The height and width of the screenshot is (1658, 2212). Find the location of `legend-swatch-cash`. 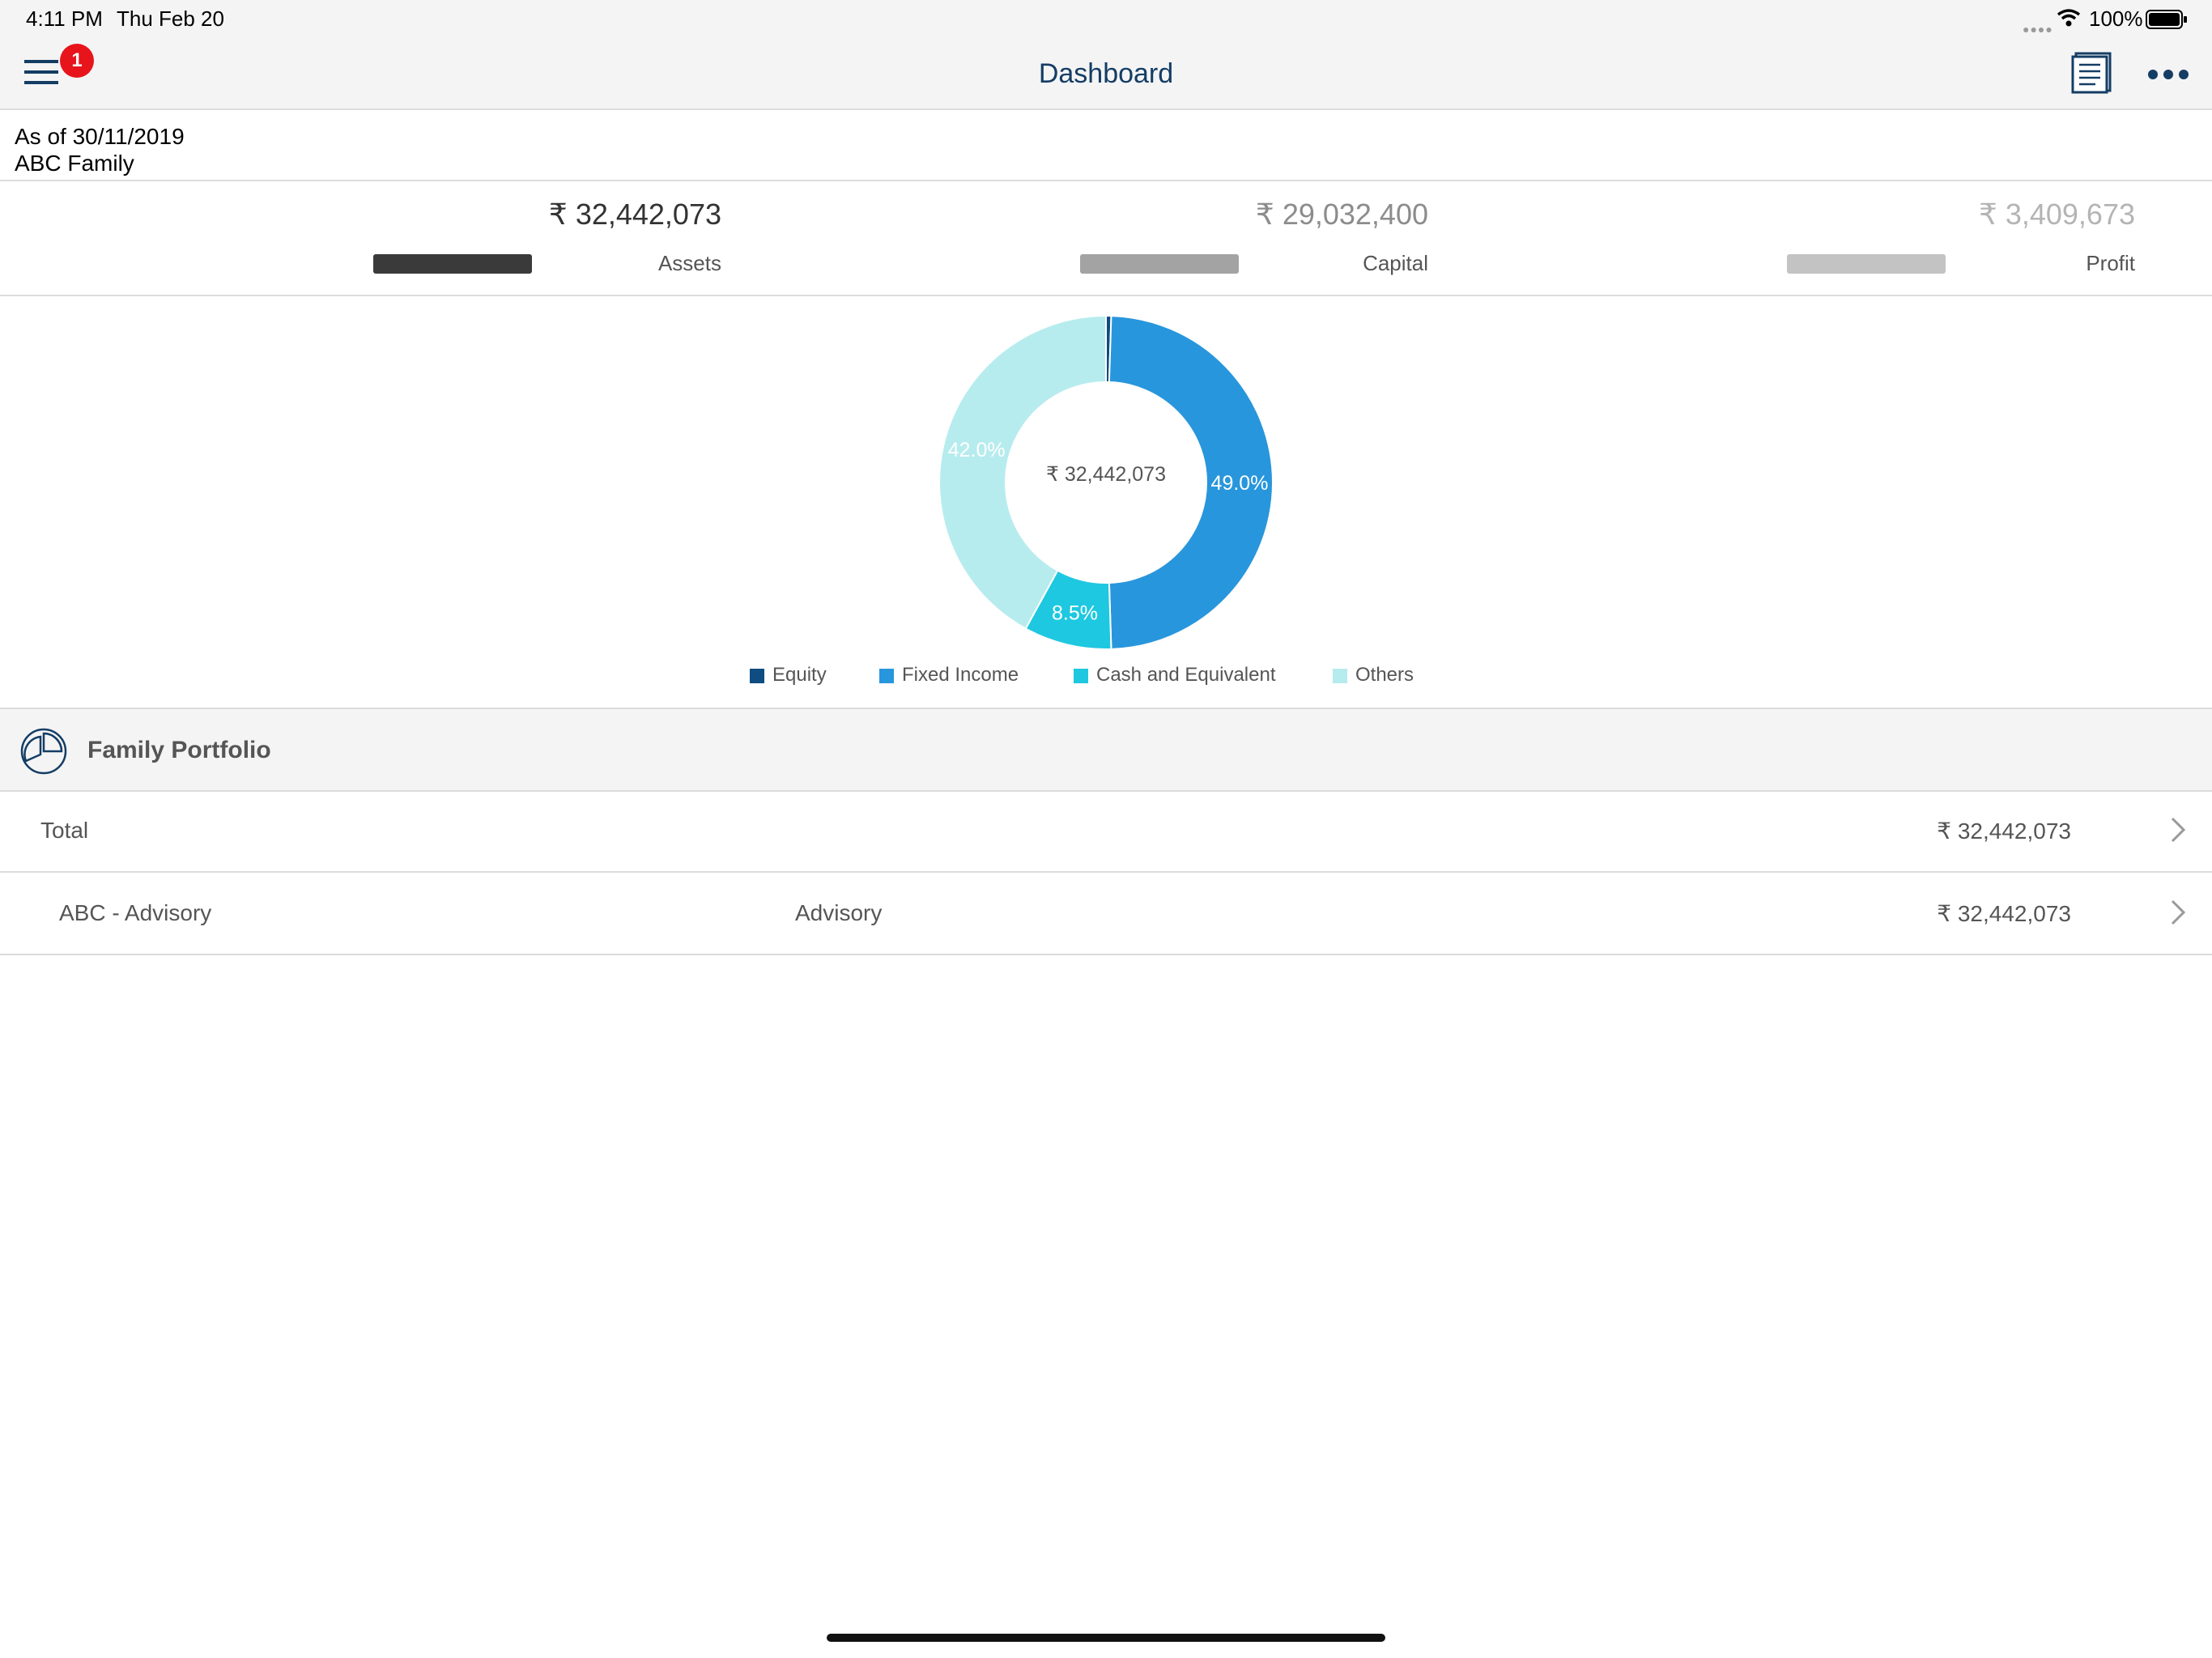

legend-swatch-cash is located at coordinates (1081, 676).